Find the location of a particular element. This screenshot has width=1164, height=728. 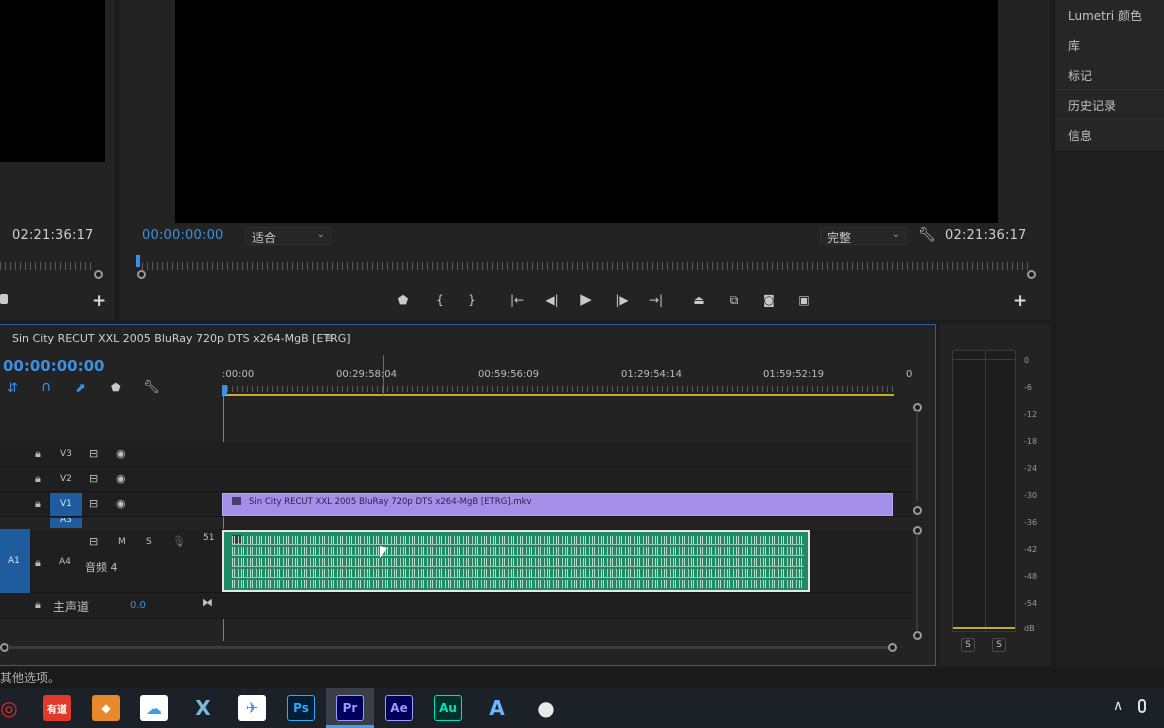

arc-app-icon: A is located at coordinates (497, 708).